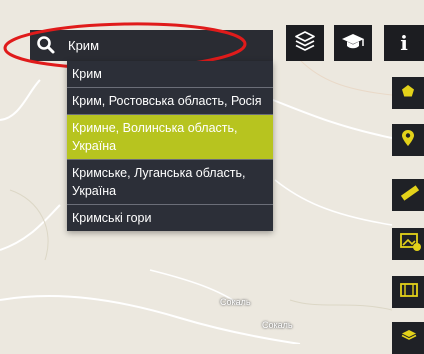  I want to click on suggestion-item: Кримські гори, so click(170, 218).